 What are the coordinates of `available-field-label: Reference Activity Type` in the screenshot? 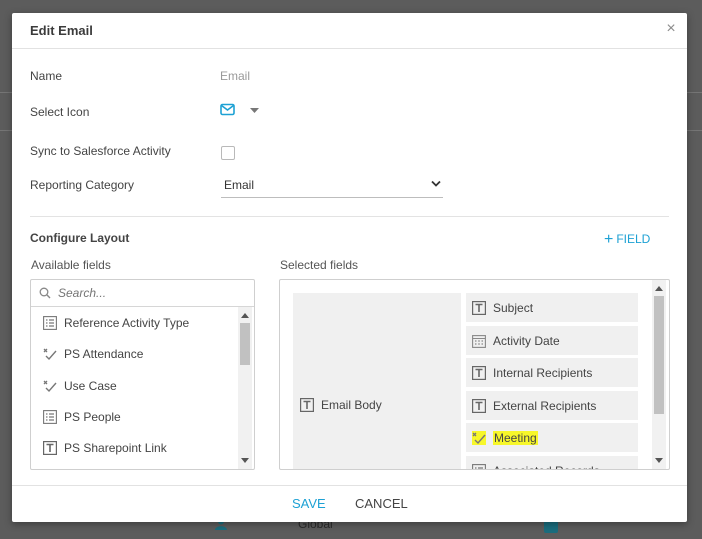 It's located at (127, 323).